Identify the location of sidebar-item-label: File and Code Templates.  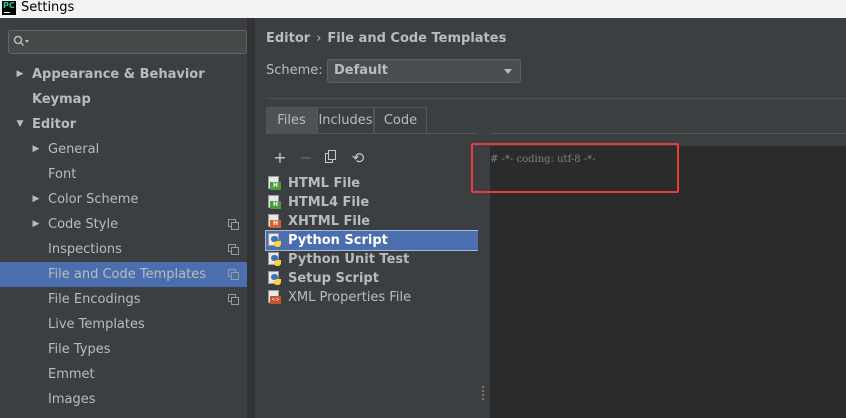
(127, 274).